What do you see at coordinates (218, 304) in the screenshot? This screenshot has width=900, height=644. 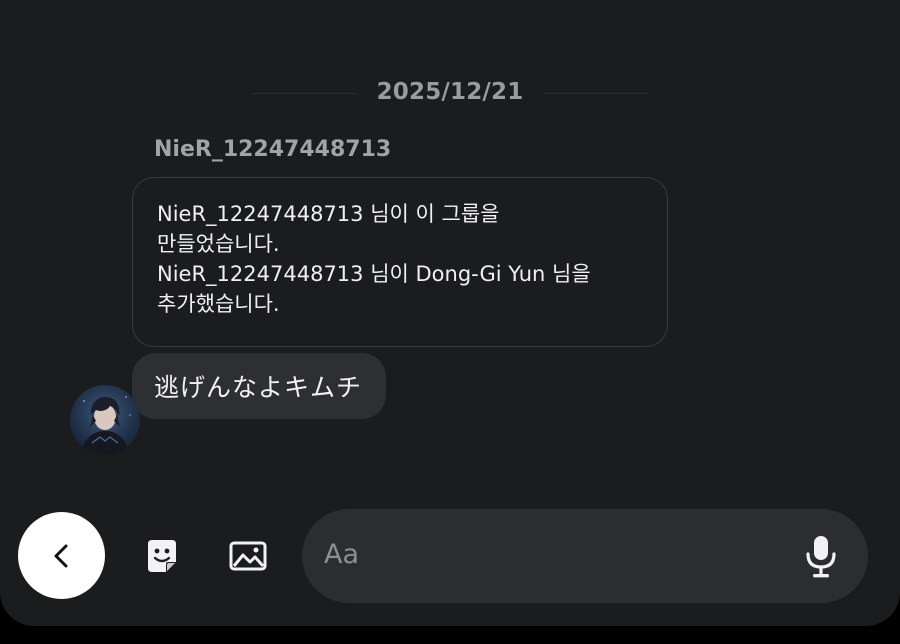 I see `system-message-line: 추가했습니다.` at bounding box center [218, 304].